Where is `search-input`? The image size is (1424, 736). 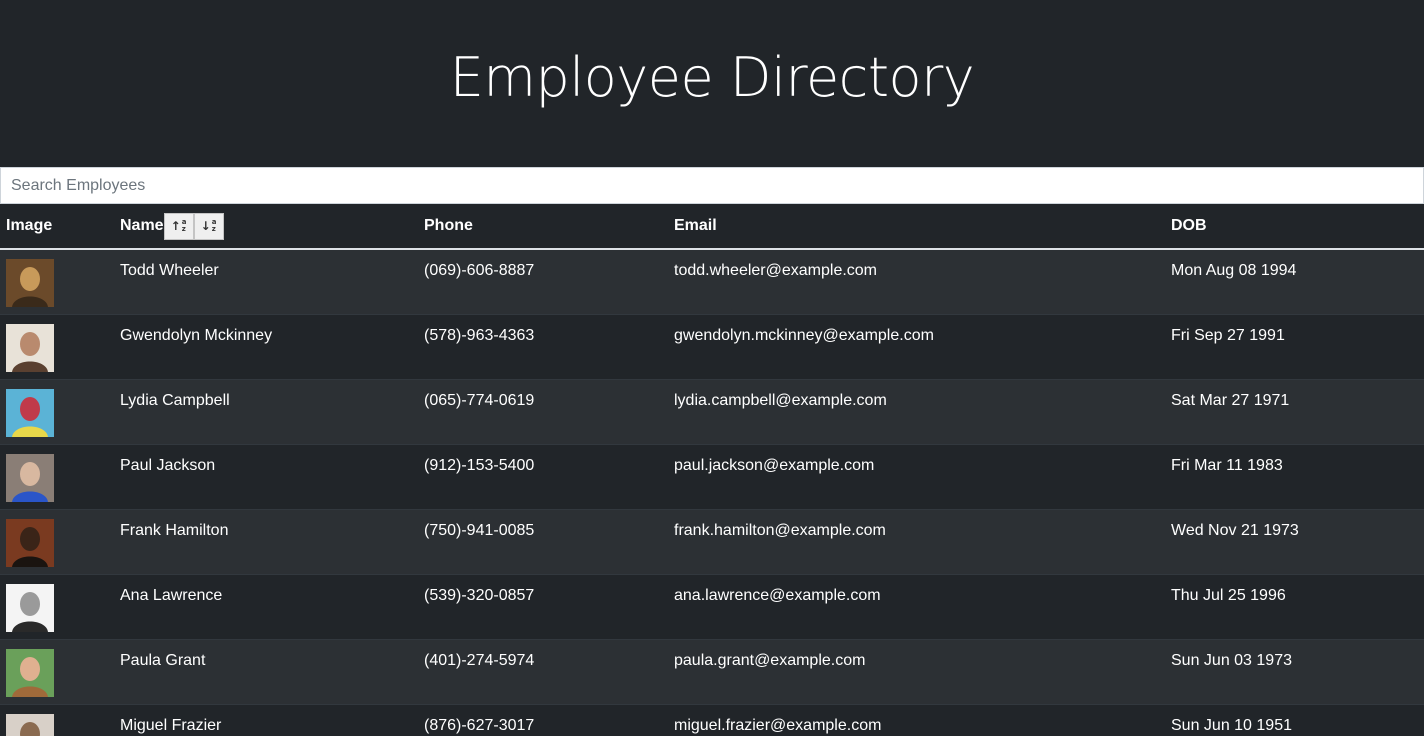
search-input is located at coordinates (712, 185).